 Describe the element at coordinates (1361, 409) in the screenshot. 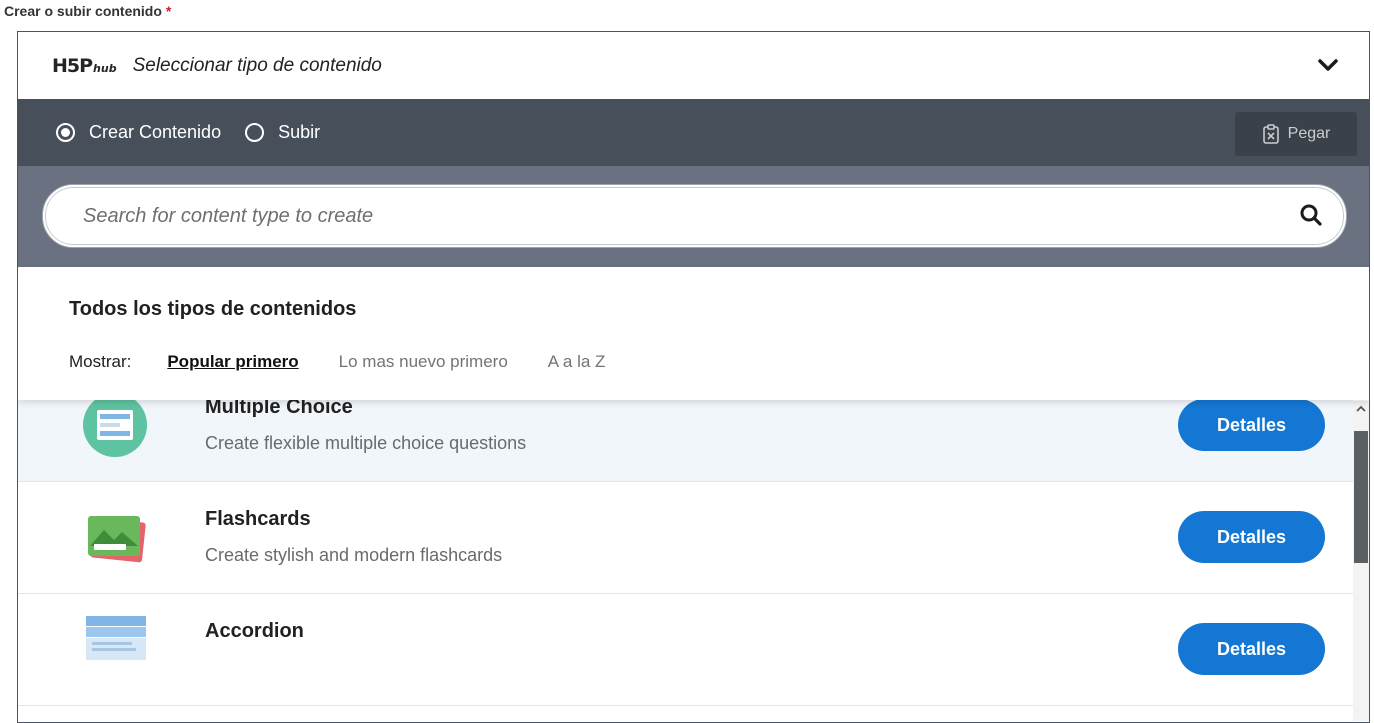

I see `scroll-up-icon` at that location.